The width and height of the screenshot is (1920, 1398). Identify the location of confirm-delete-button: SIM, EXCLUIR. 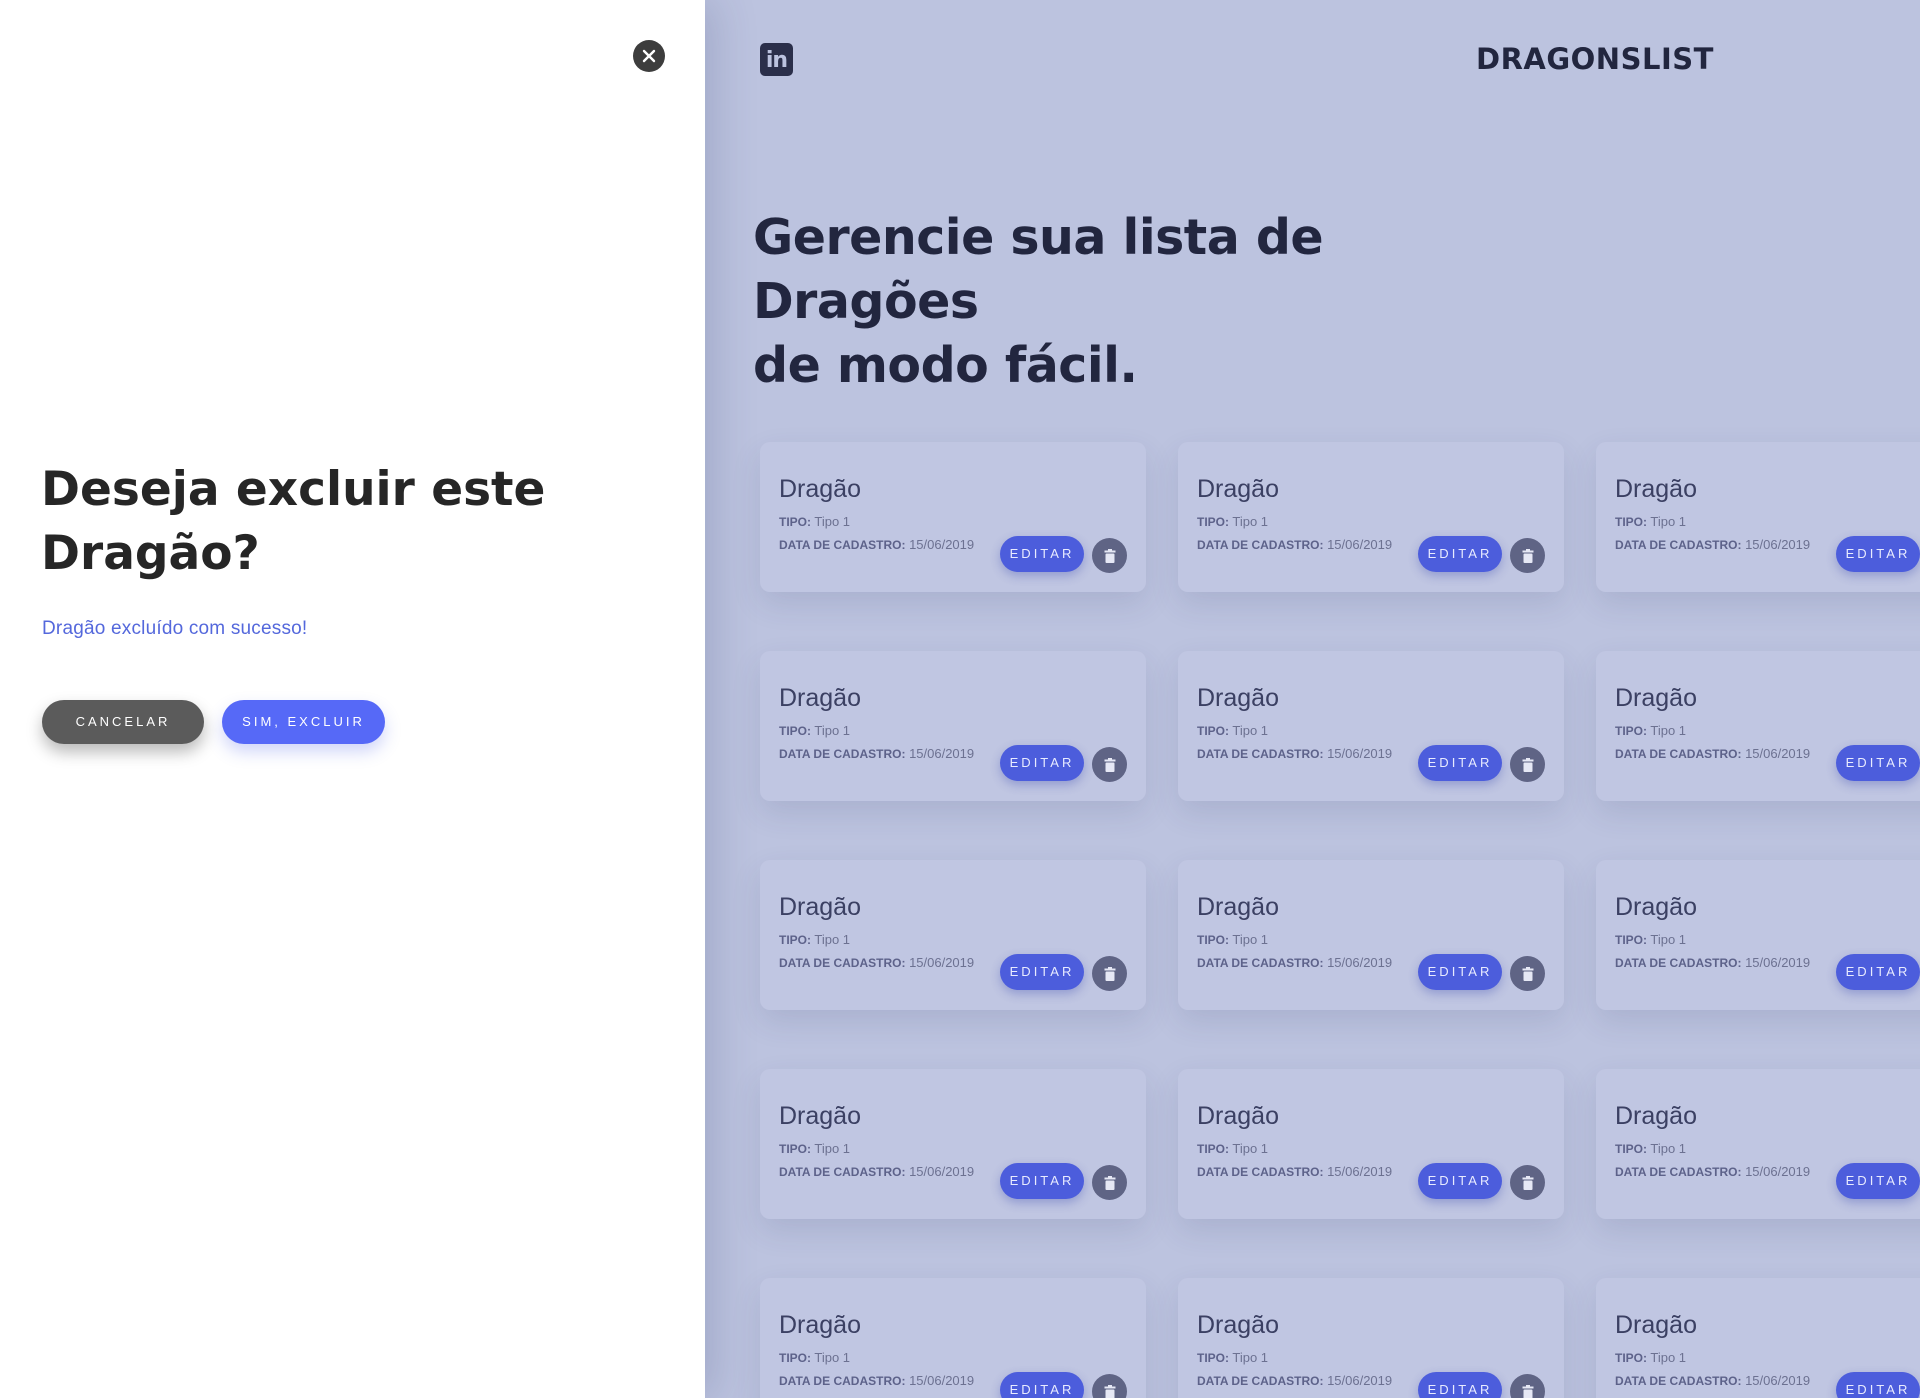
(303, 722).